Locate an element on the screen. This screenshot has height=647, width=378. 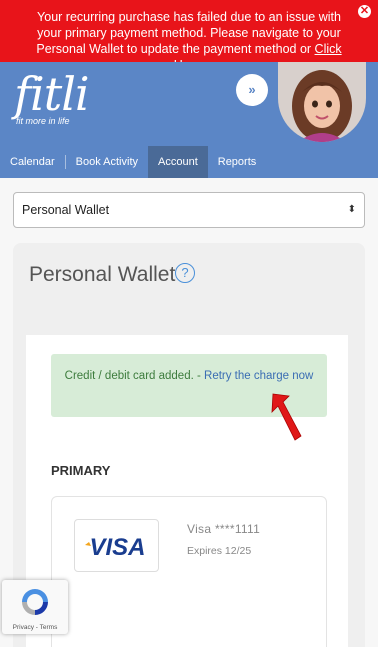
select-arrows-icon: ⬍ is located at coordinates (351, 209).